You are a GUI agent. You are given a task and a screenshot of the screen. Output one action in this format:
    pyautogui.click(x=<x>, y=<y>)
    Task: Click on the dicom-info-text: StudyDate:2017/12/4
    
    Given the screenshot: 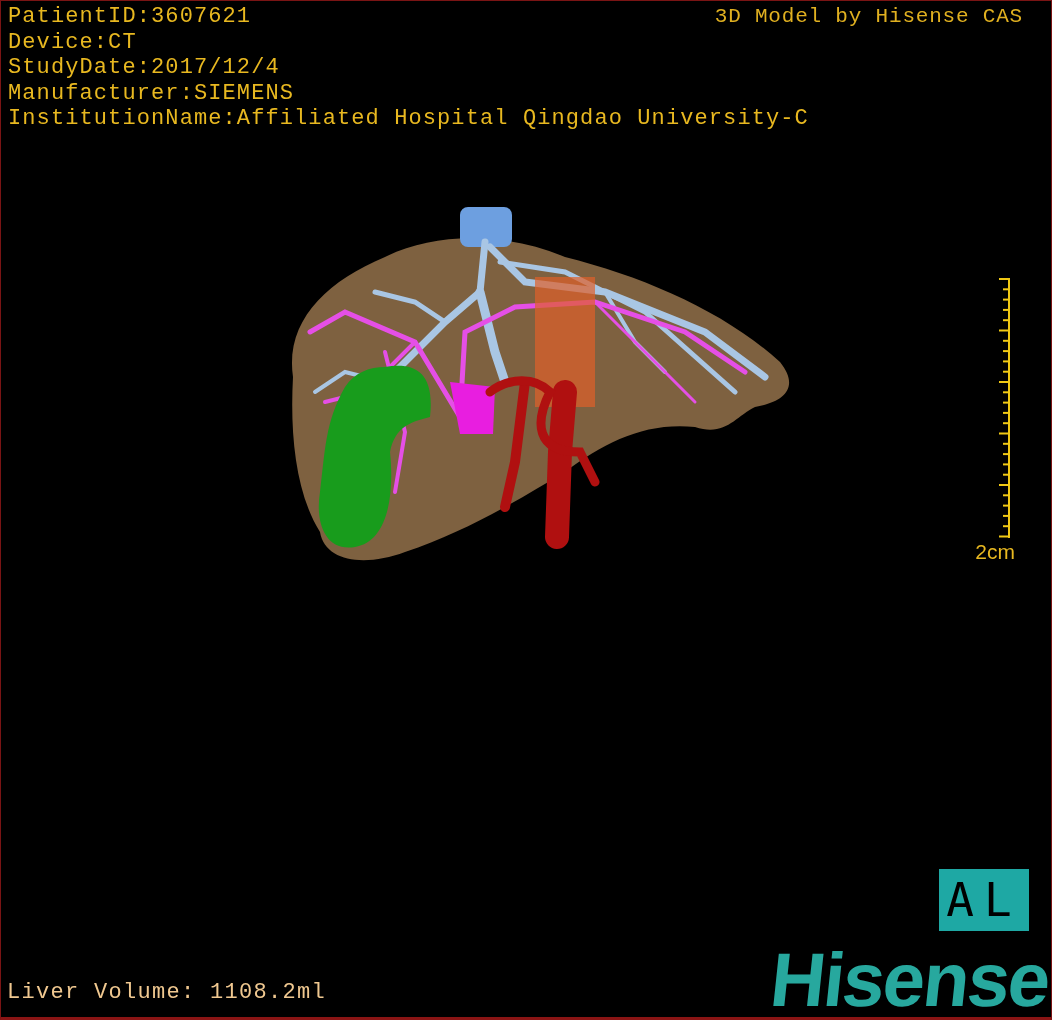 What is the action you would take?
    pyautogui.click(x=144, y=68)
    